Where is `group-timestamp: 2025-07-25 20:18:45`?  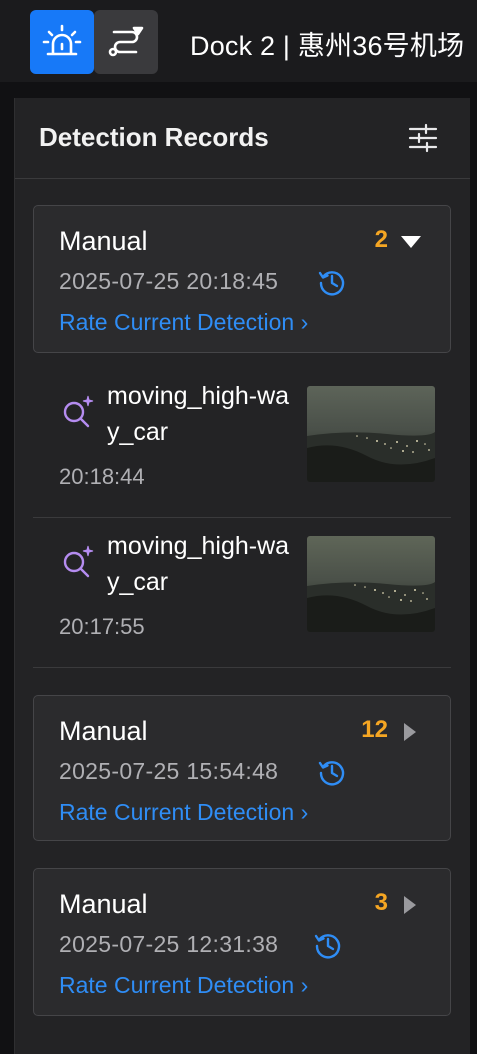
group-timestamp: 2025-07-25 20:18:45 is located at coordinates (169, 281).